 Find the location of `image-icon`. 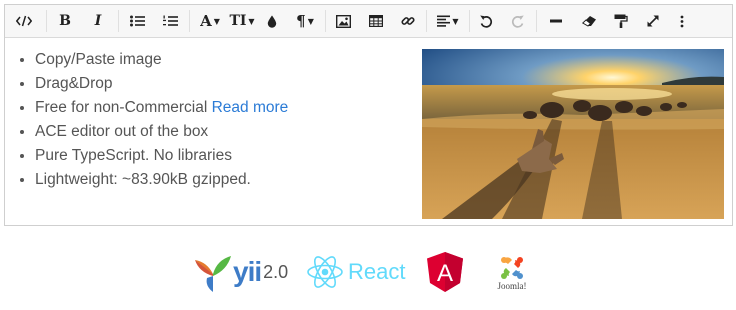

image-icon is located at coordinates (343, 21).